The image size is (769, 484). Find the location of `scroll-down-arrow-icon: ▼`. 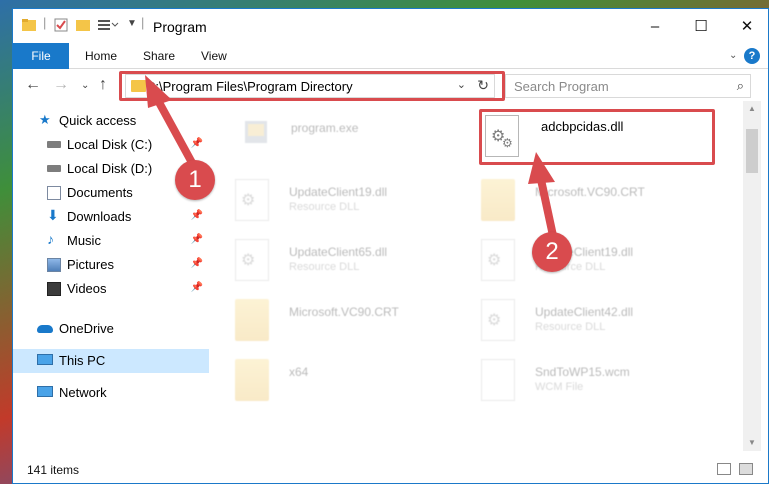

scroll-down-arrow-icon: ▼ is located at coordinates (752, 443).